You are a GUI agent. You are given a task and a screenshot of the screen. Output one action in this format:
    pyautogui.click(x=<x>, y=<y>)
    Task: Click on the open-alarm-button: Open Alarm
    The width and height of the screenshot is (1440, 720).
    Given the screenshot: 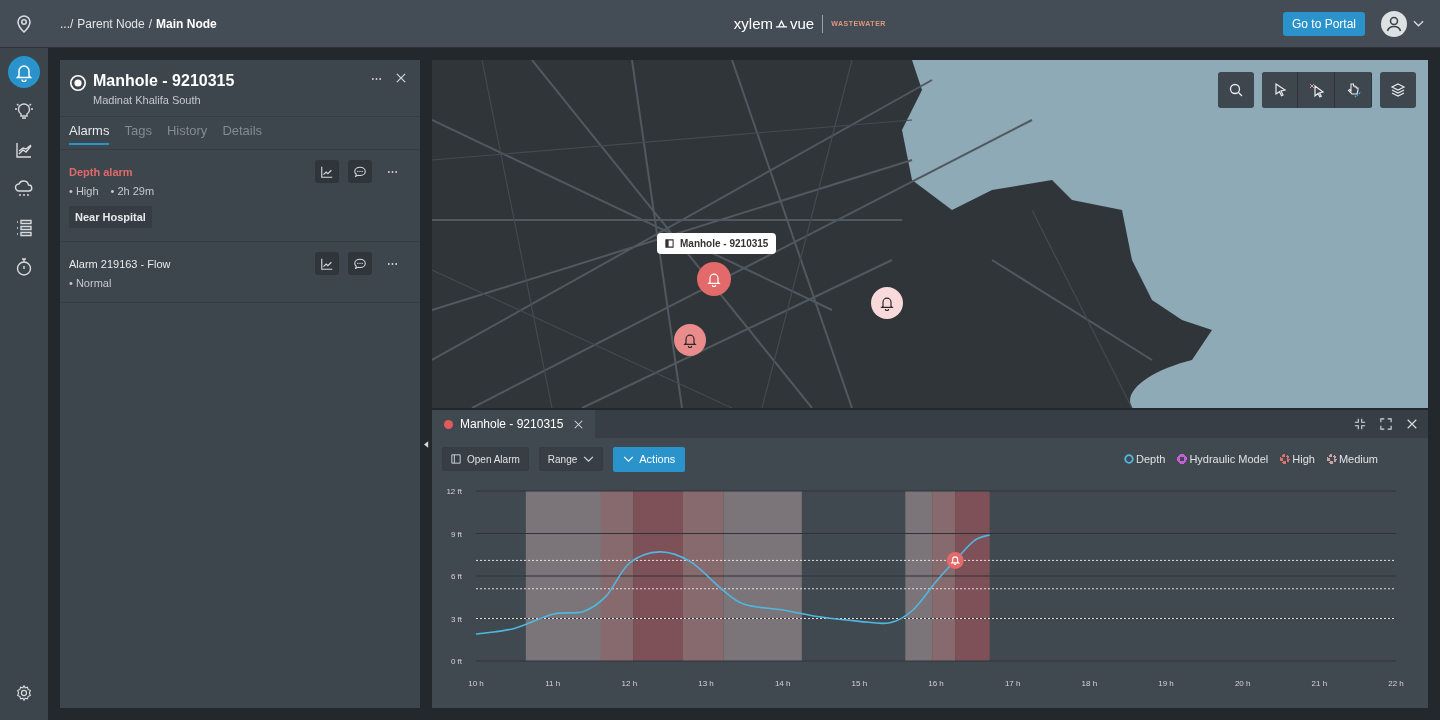 What is the action you would take?
    pyautogui.click(x=485, y=459)
    